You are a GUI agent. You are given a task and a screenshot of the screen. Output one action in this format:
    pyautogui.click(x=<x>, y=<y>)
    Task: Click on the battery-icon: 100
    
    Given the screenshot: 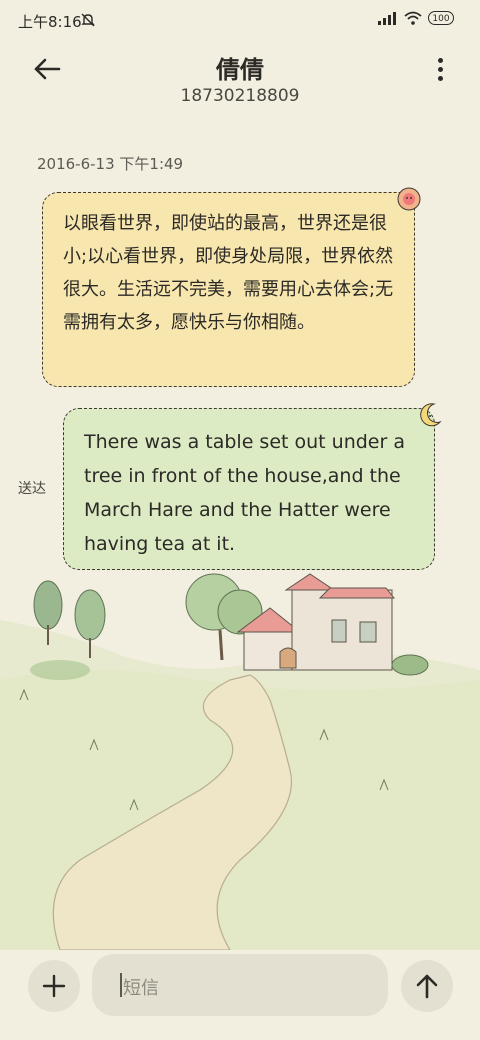 What is the action you would take?
    pyautogui.click(x=441, y=18)
    